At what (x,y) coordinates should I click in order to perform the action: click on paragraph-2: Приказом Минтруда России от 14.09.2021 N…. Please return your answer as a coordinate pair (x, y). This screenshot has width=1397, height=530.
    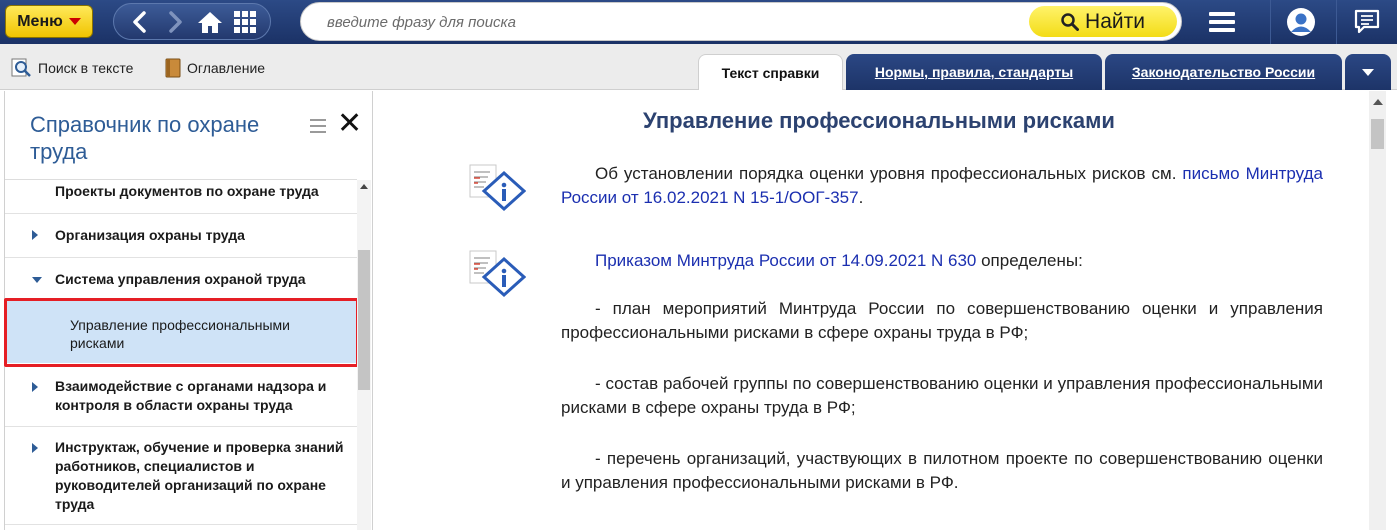
    Looking at the image, I should click on (942, 261).